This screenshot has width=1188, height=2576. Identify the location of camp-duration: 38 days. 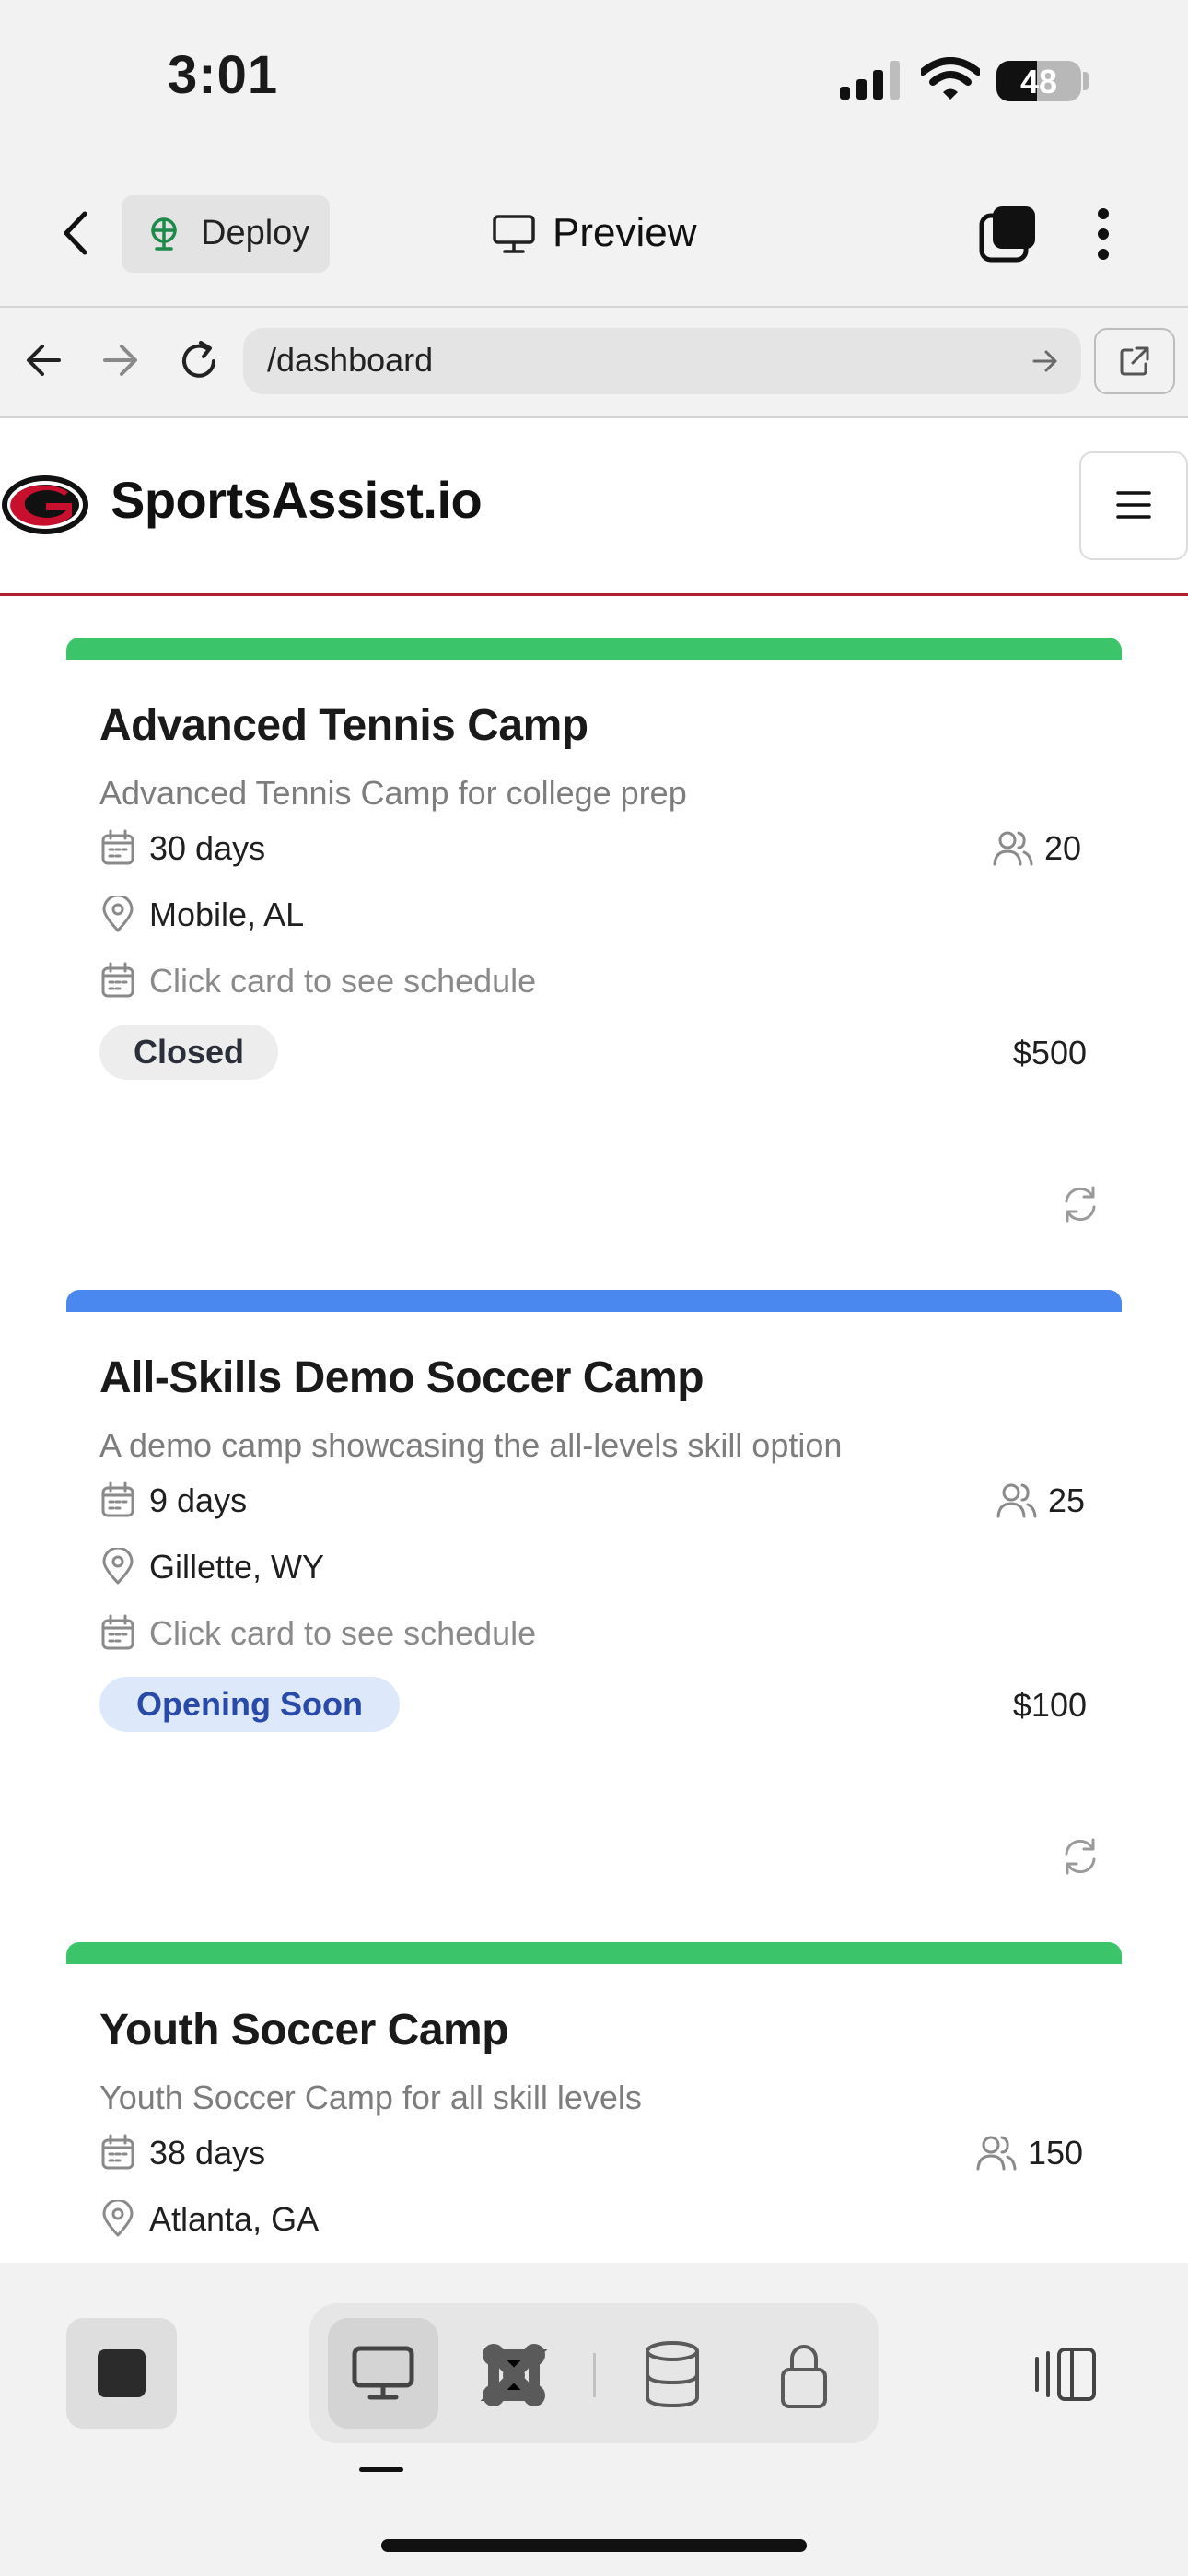
(207, 2153).